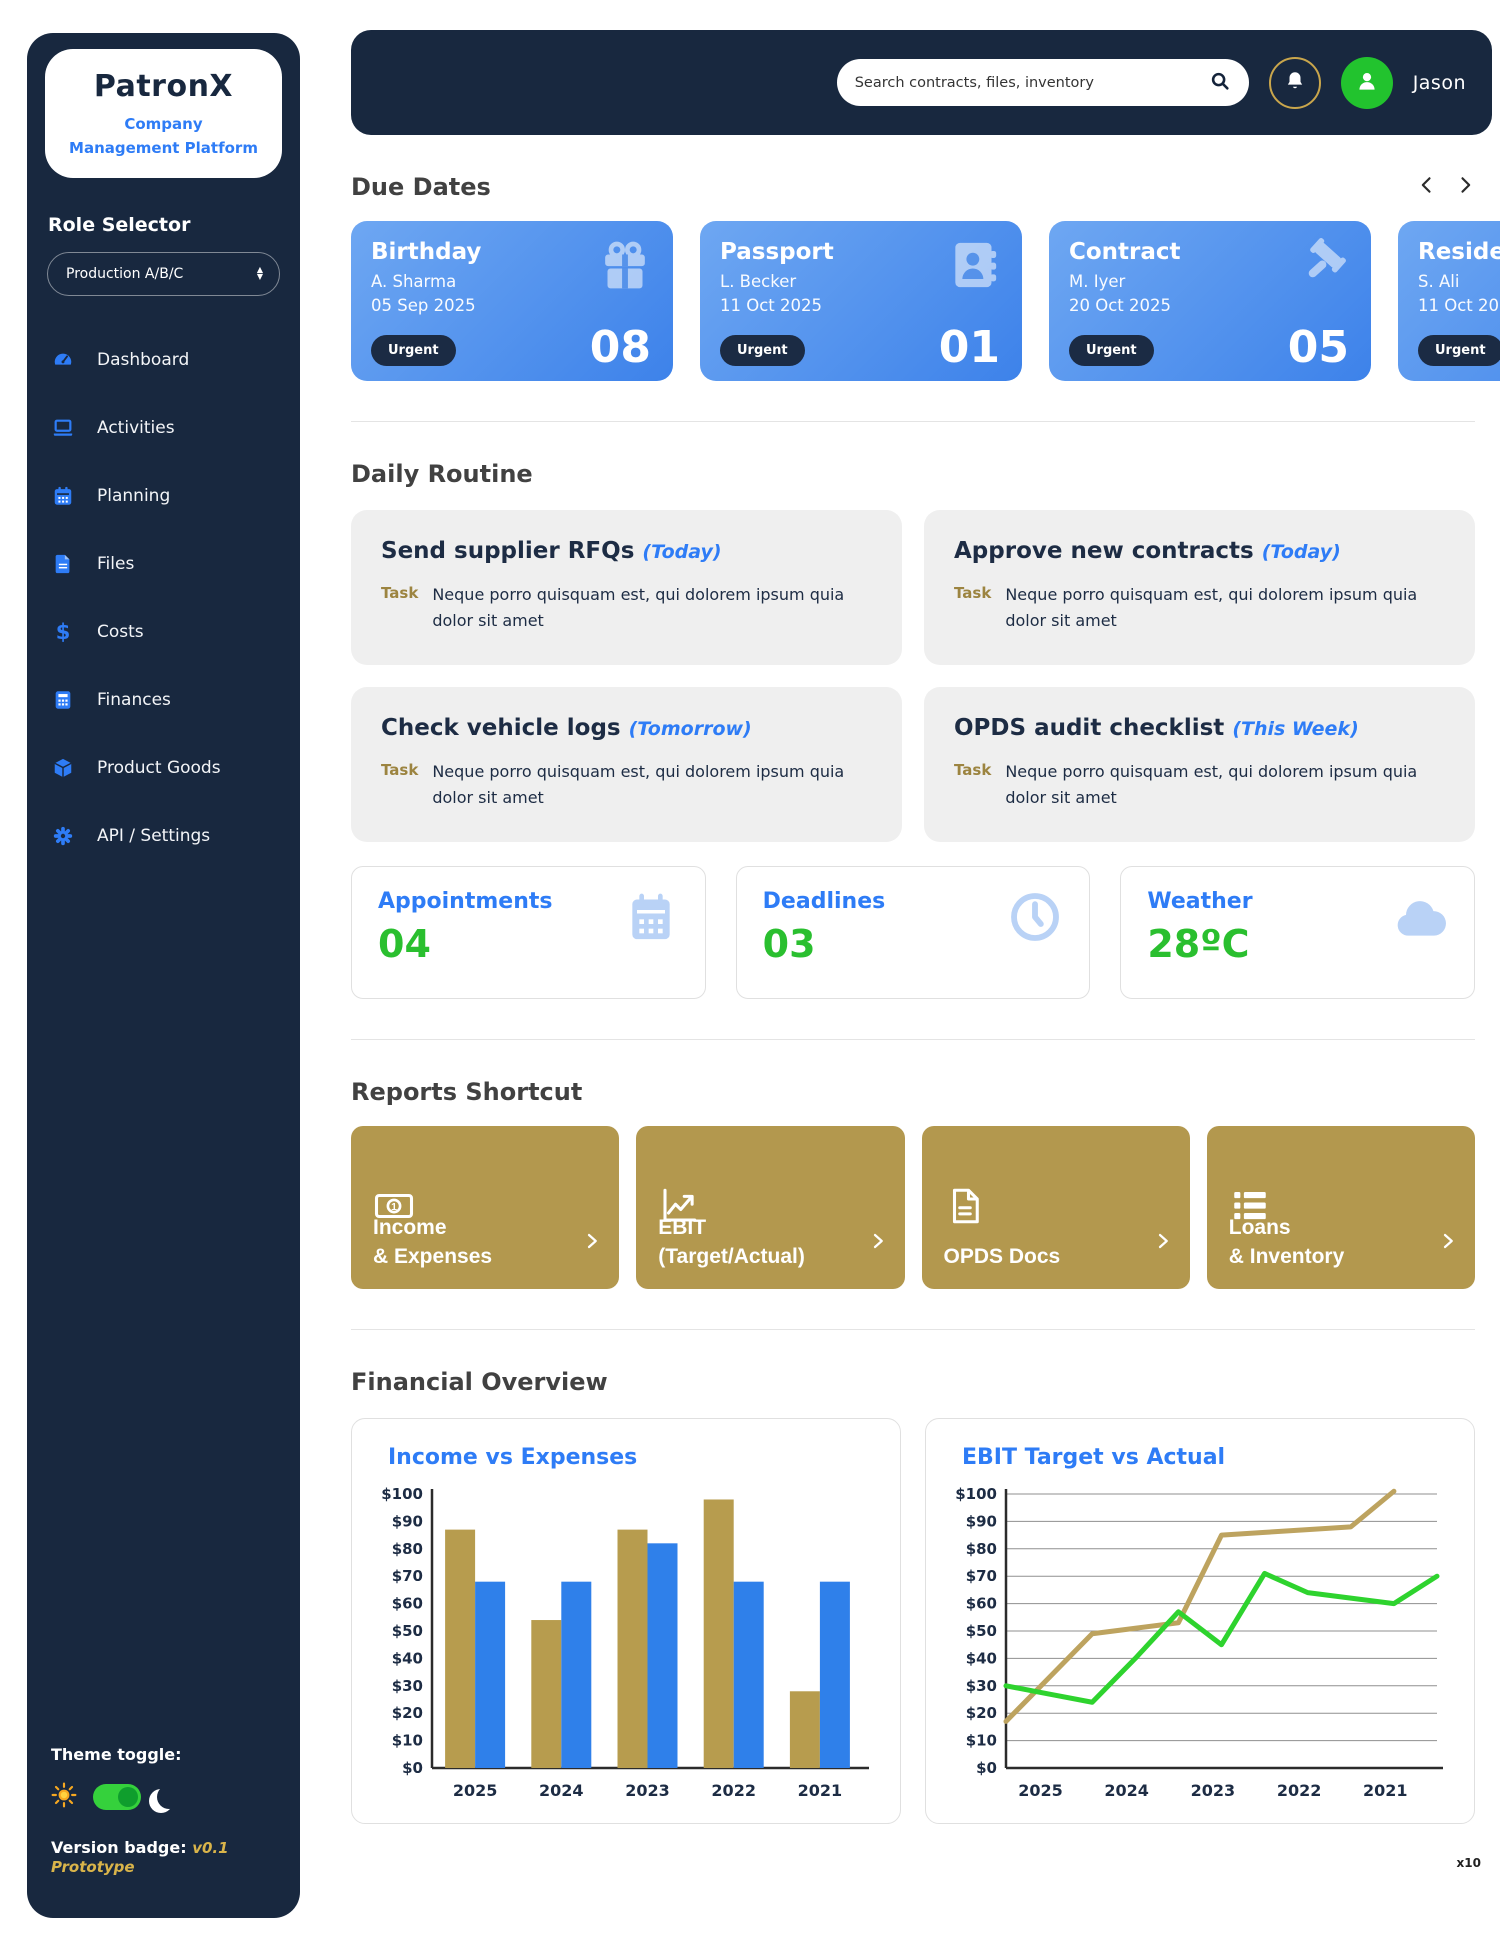 The image size is (1500, 1933). What do you see at coordinates (163, 86) in the screenshot?
I see `app-logo: PatronX` at bounding box center [163, 86].